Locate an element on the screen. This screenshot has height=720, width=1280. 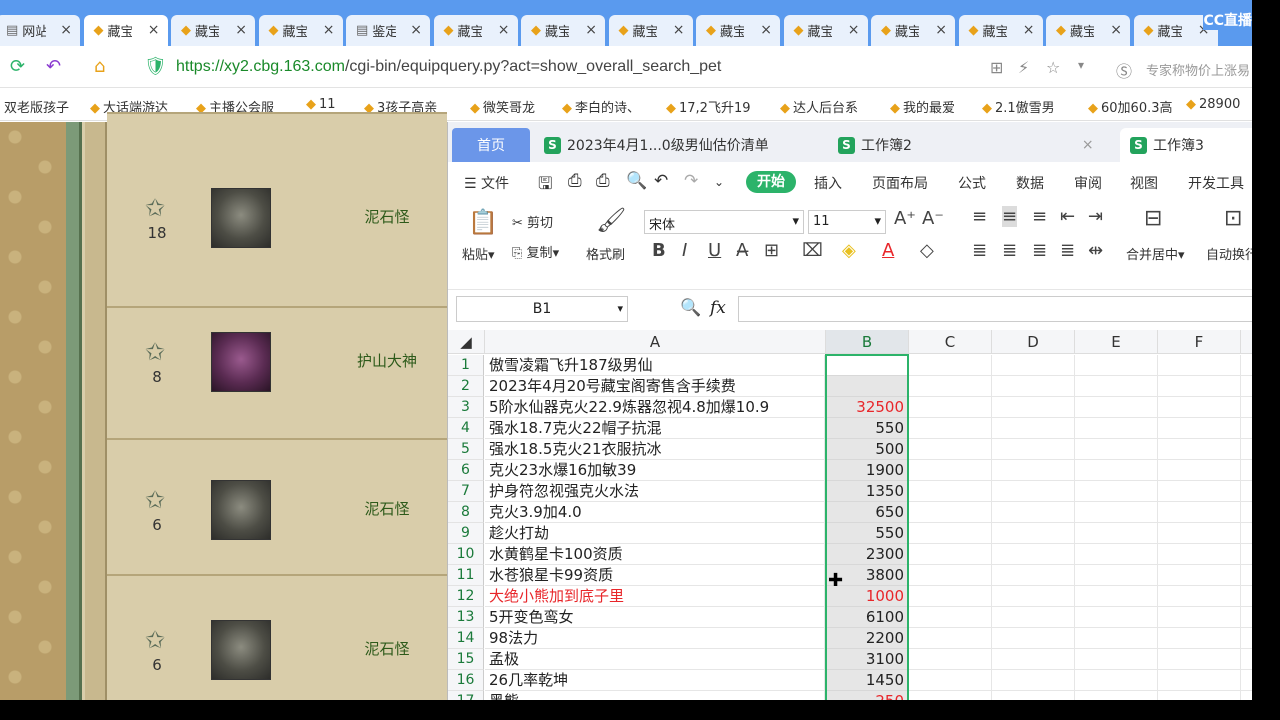
cell-b: 550 is located at coordinates (867, 428).